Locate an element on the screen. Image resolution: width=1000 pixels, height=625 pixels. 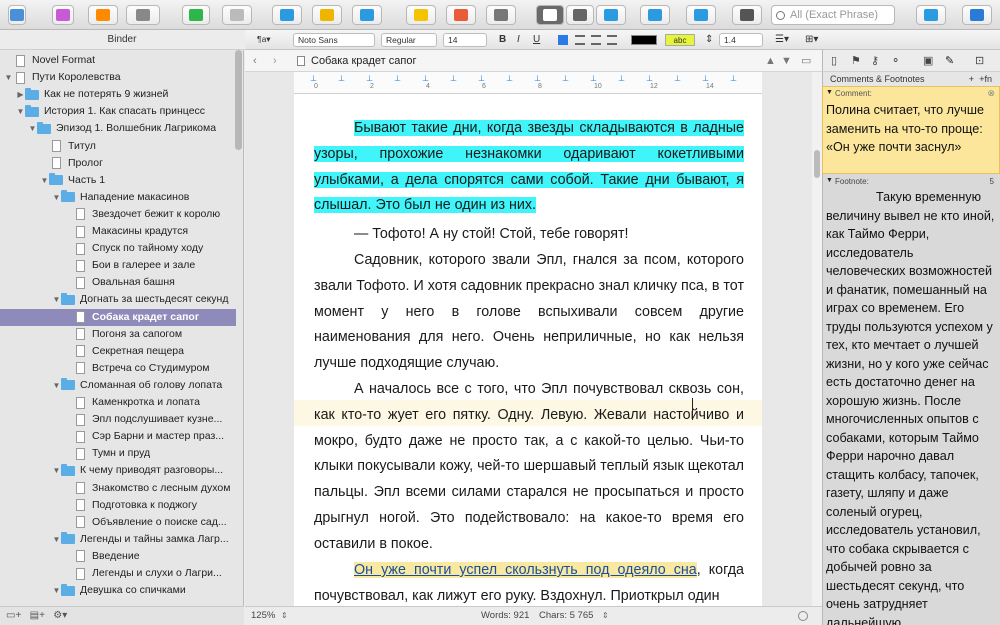
align-right-icon is located at coordinates (596, 40).